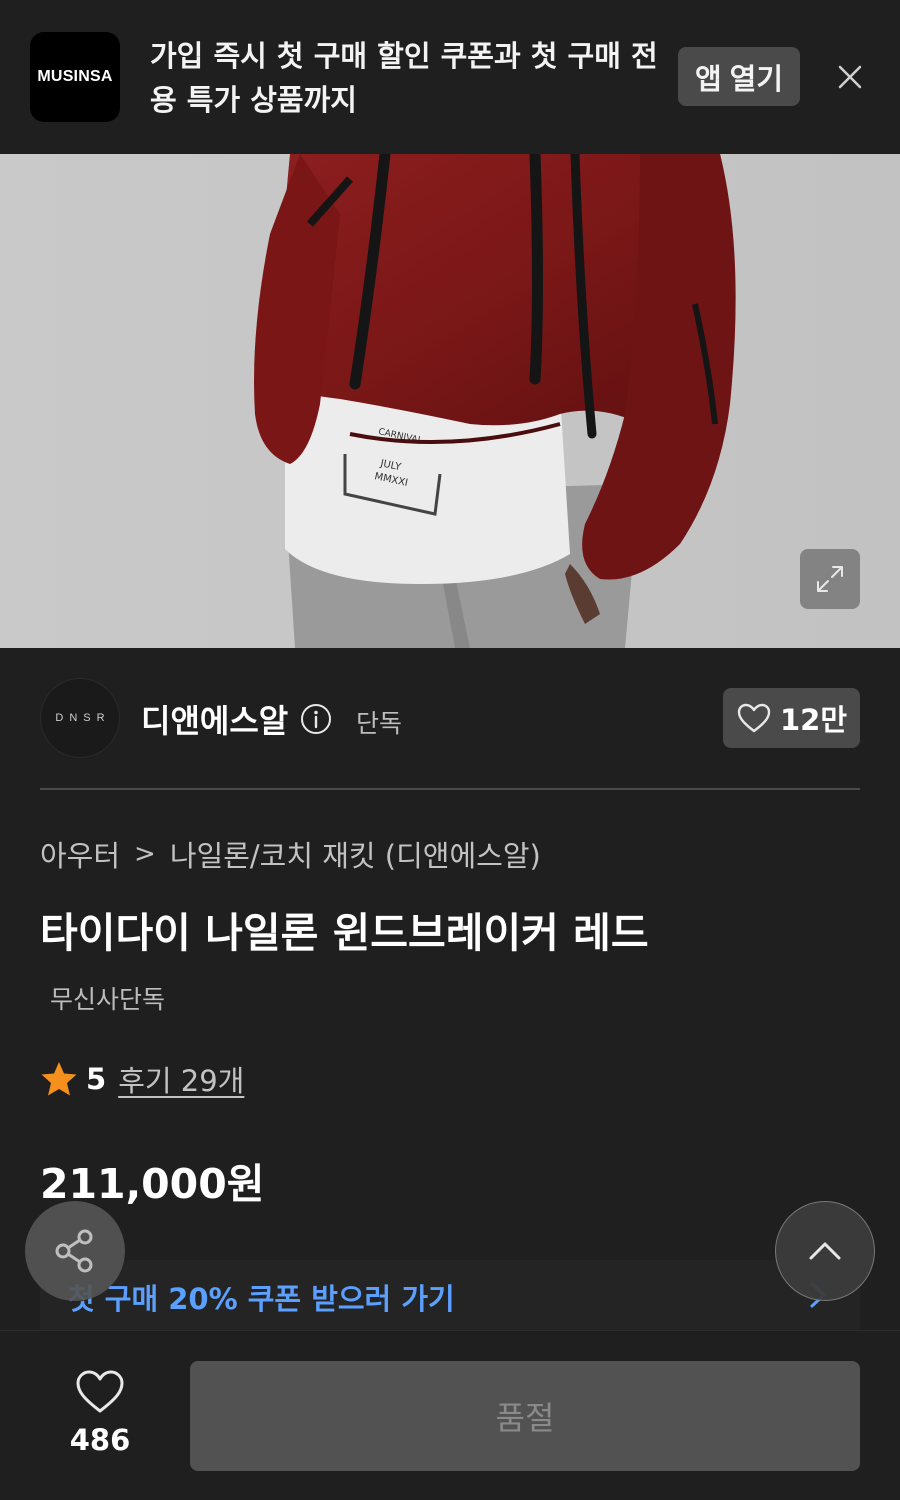  I want to click on exclusive-label: 무신사단독, so click(108, 999).